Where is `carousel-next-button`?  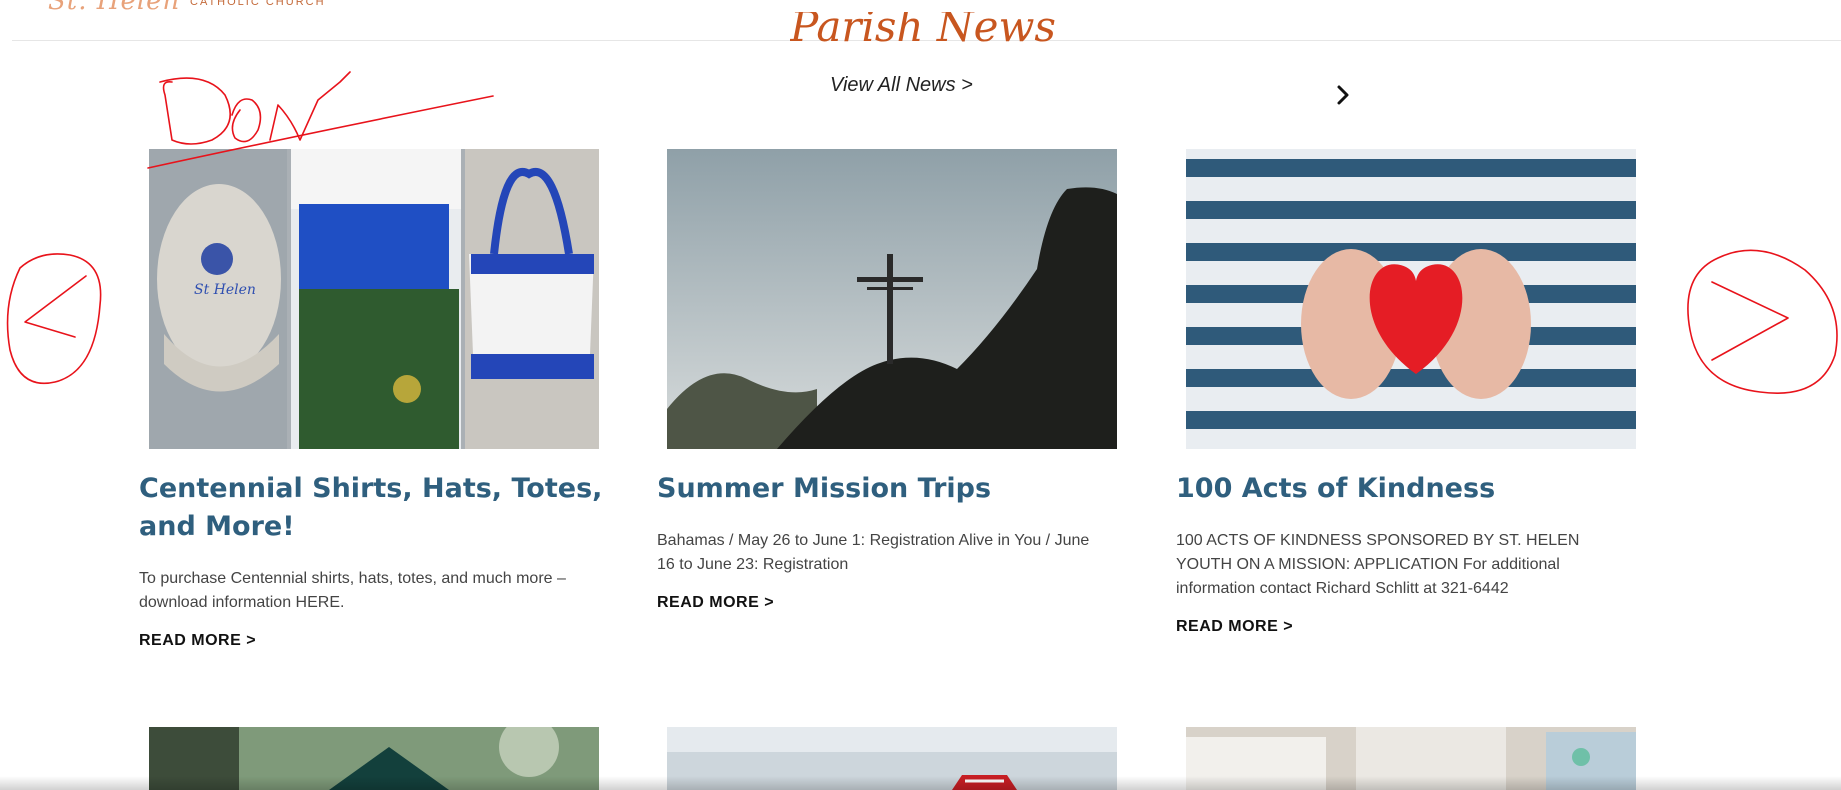
carousel-next-button is located at coordinates (1343, 95).